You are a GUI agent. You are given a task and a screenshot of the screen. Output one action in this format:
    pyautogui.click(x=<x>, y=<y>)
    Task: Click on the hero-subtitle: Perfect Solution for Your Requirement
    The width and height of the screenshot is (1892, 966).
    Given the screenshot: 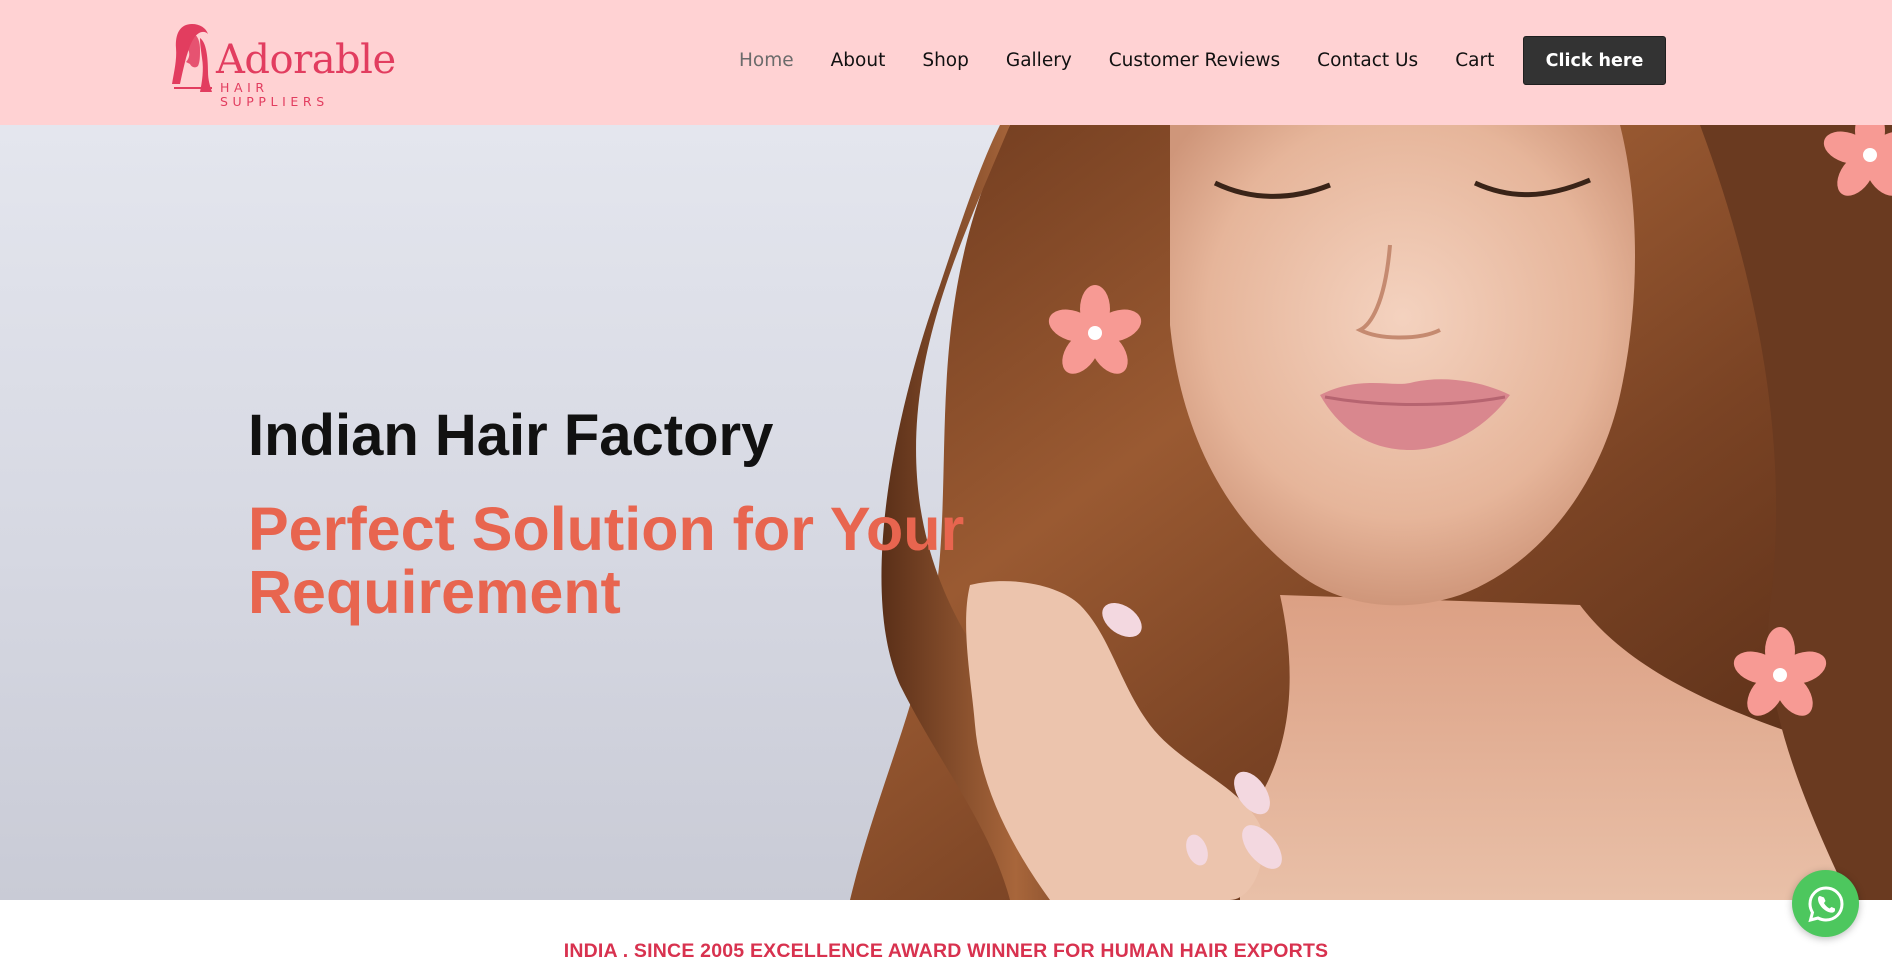 What is the action you would take?
    pyautogui.click(x=606, y=560)
    